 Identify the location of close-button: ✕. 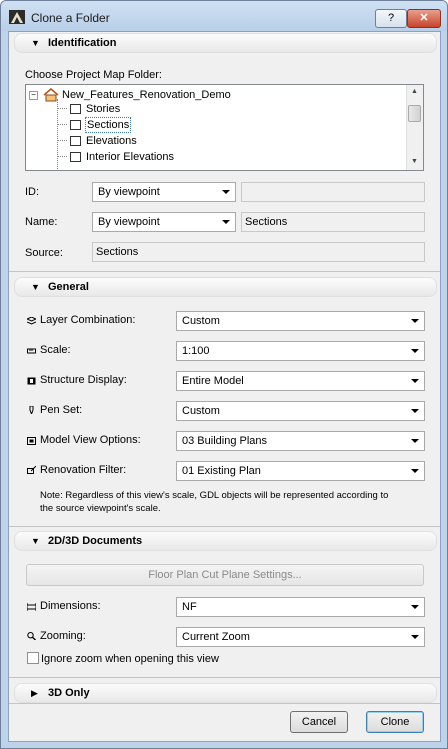
(424, 18).